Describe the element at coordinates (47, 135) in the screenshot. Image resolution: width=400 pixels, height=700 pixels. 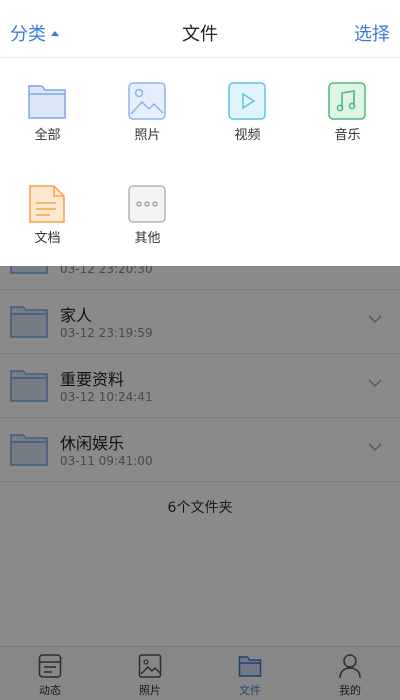
I see `category-label: 全部` at that location.